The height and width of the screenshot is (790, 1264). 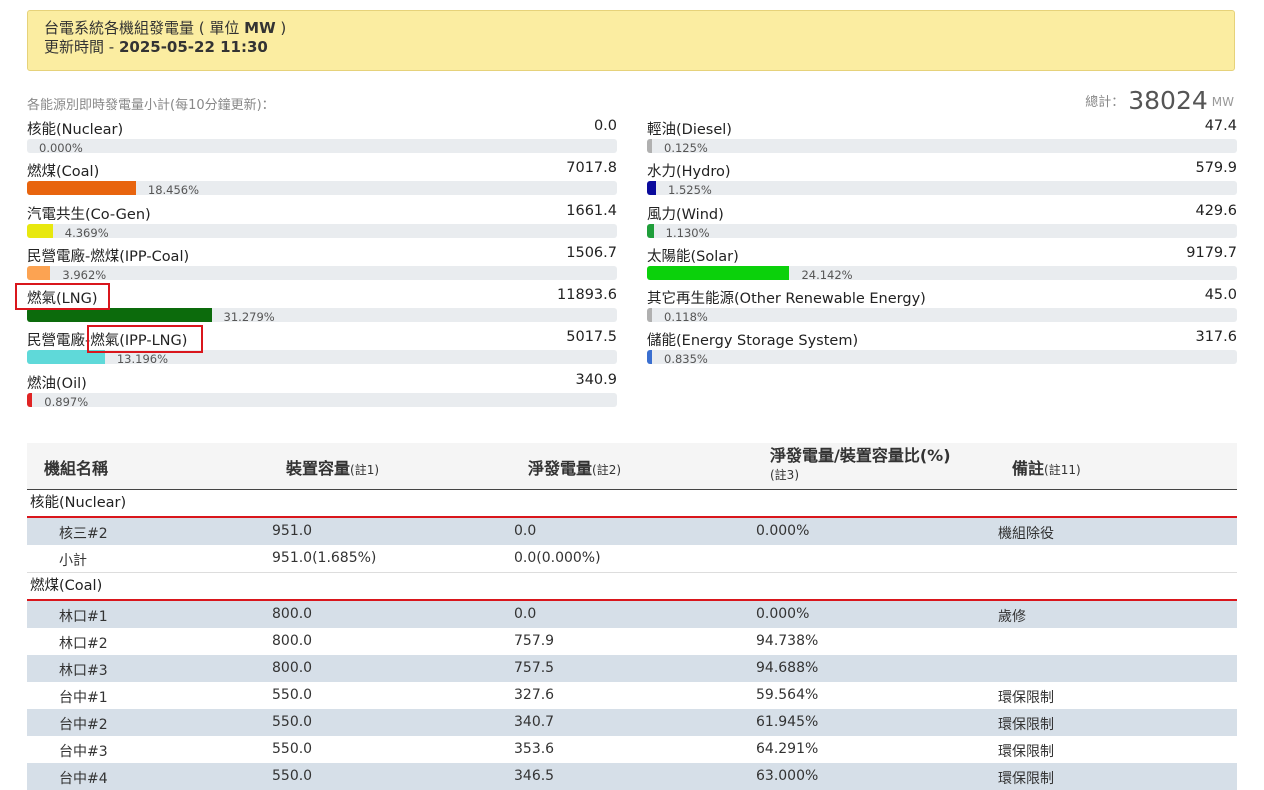 I want to click on title-unit: MW, so click(x=260, y=28).